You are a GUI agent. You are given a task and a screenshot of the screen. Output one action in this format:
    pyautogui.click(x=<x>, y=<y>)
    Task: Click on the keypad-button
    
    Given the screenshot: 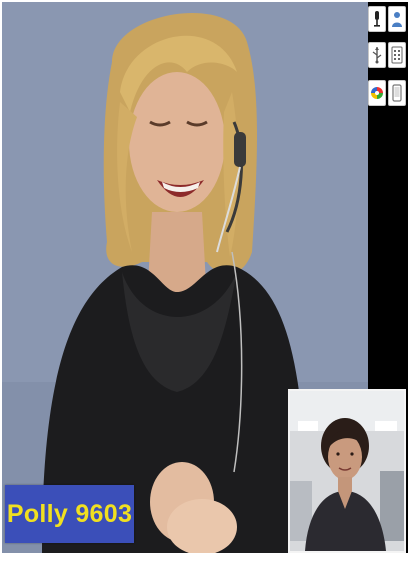 What is the action you would take?
    pyautogui.click(x=397, y=55)
    